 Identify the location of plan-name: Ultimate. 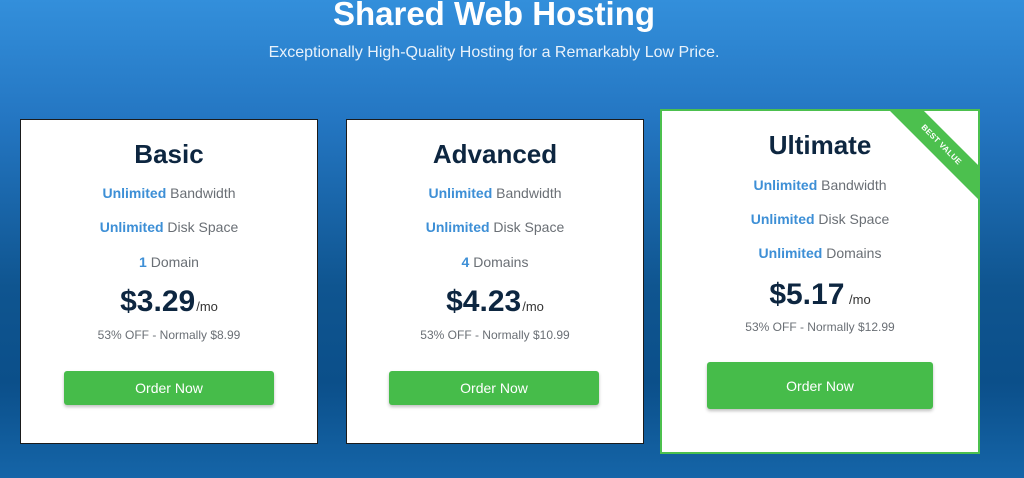
(820, 145).